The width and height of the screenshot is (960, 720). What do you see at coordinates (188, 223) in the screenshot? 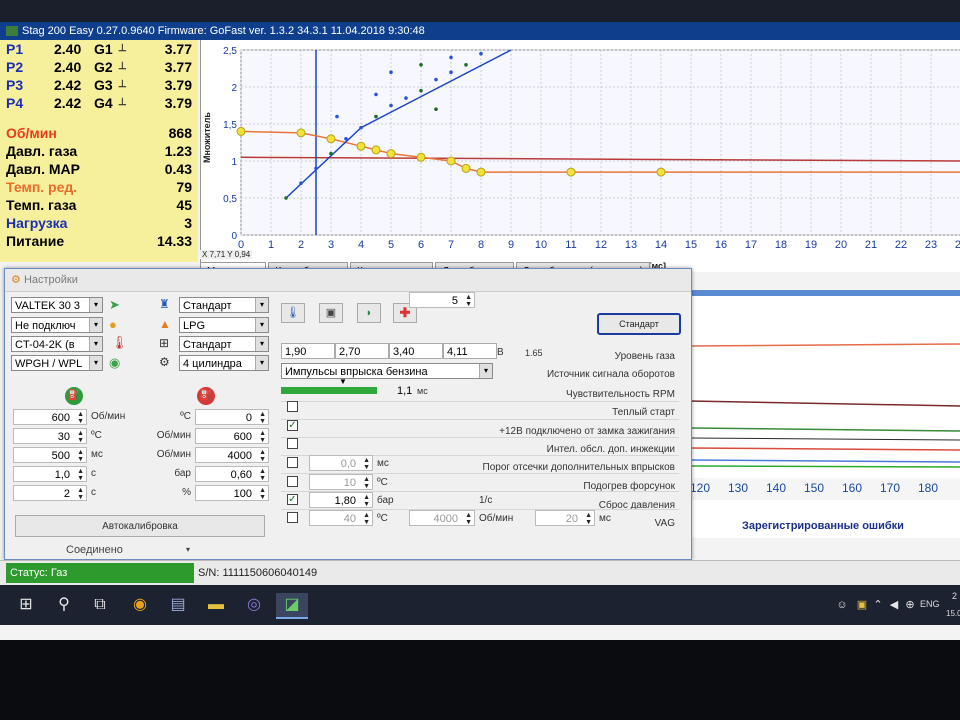
I see `param-value: 3` at bounding box center [188, 223].